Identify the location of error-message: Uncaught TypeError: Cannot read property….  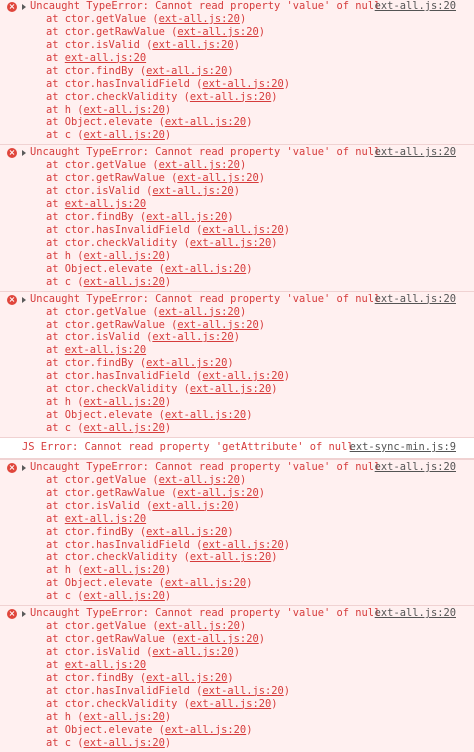
(205, 298).